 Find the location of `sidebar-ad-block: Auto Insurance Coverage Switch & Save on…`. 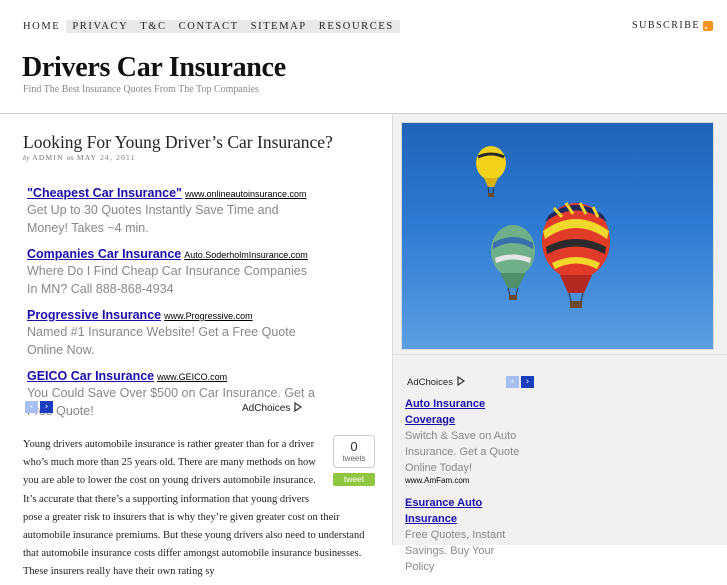

sidebar-ad-block: Auto Insurance Coverage Switch & Save on… is located at coordinates (465, 490).